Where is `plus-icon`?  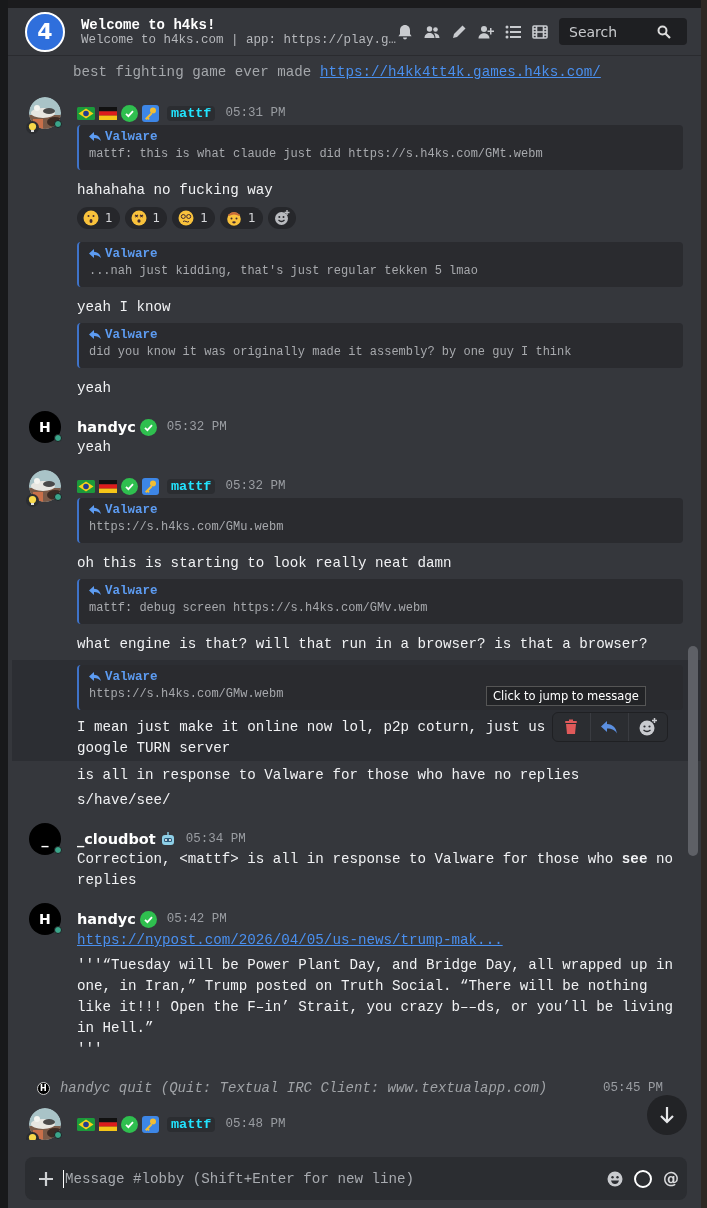
plus-icon is located at coordinates (45, 1178).